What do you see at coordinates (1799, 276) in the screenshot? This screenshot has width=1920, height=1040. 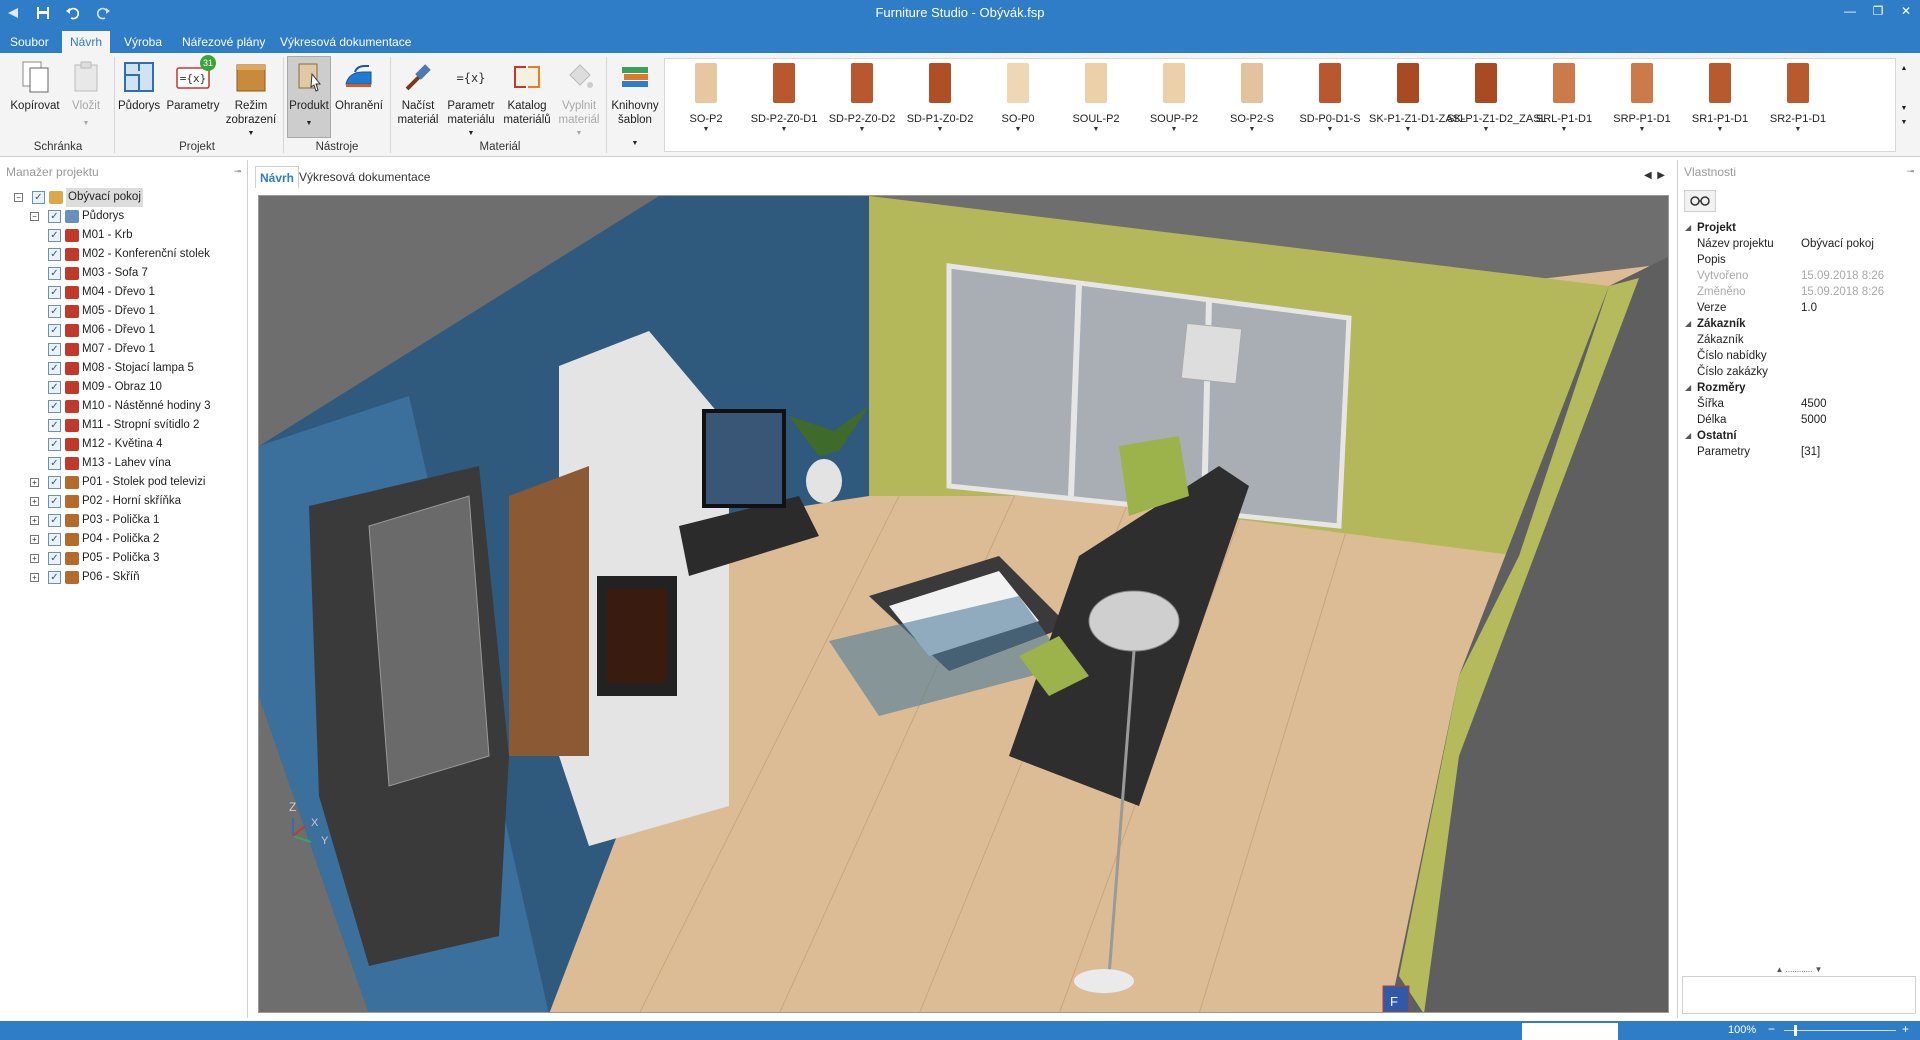 I see `property-row: Vytvořeno 15.09.2018 8:26` at bounding box center [1799, 276].